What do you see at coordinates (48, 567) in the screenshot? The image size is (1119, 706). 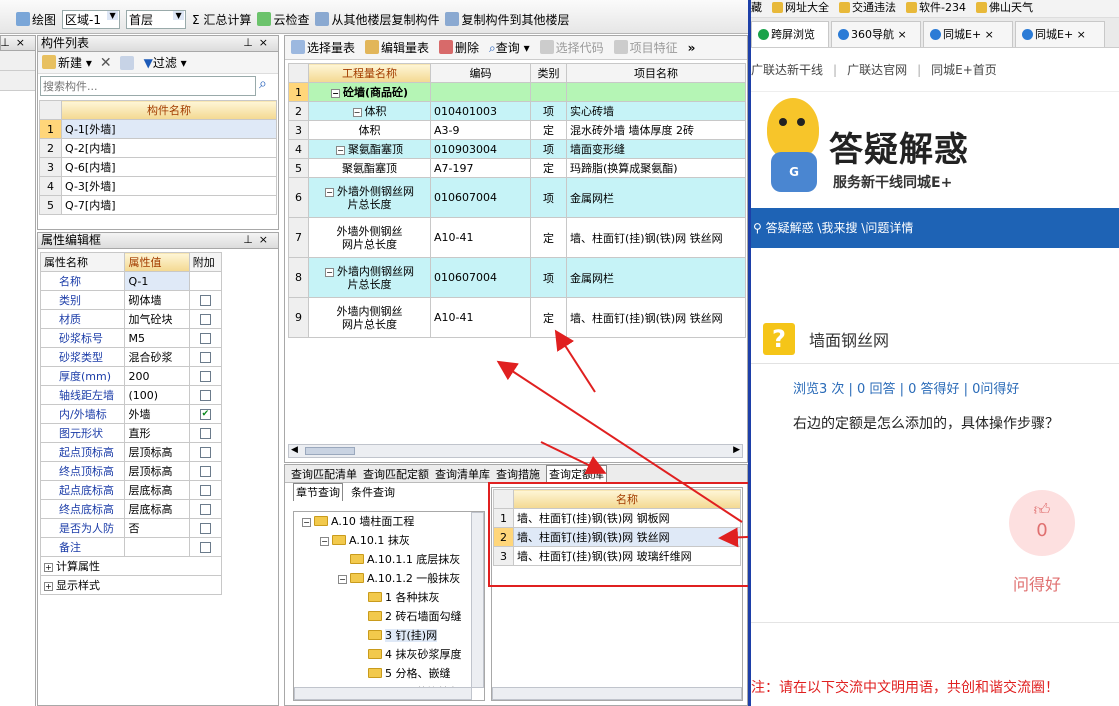 I see `expand-icon: +` at bounding box center [48, 567].